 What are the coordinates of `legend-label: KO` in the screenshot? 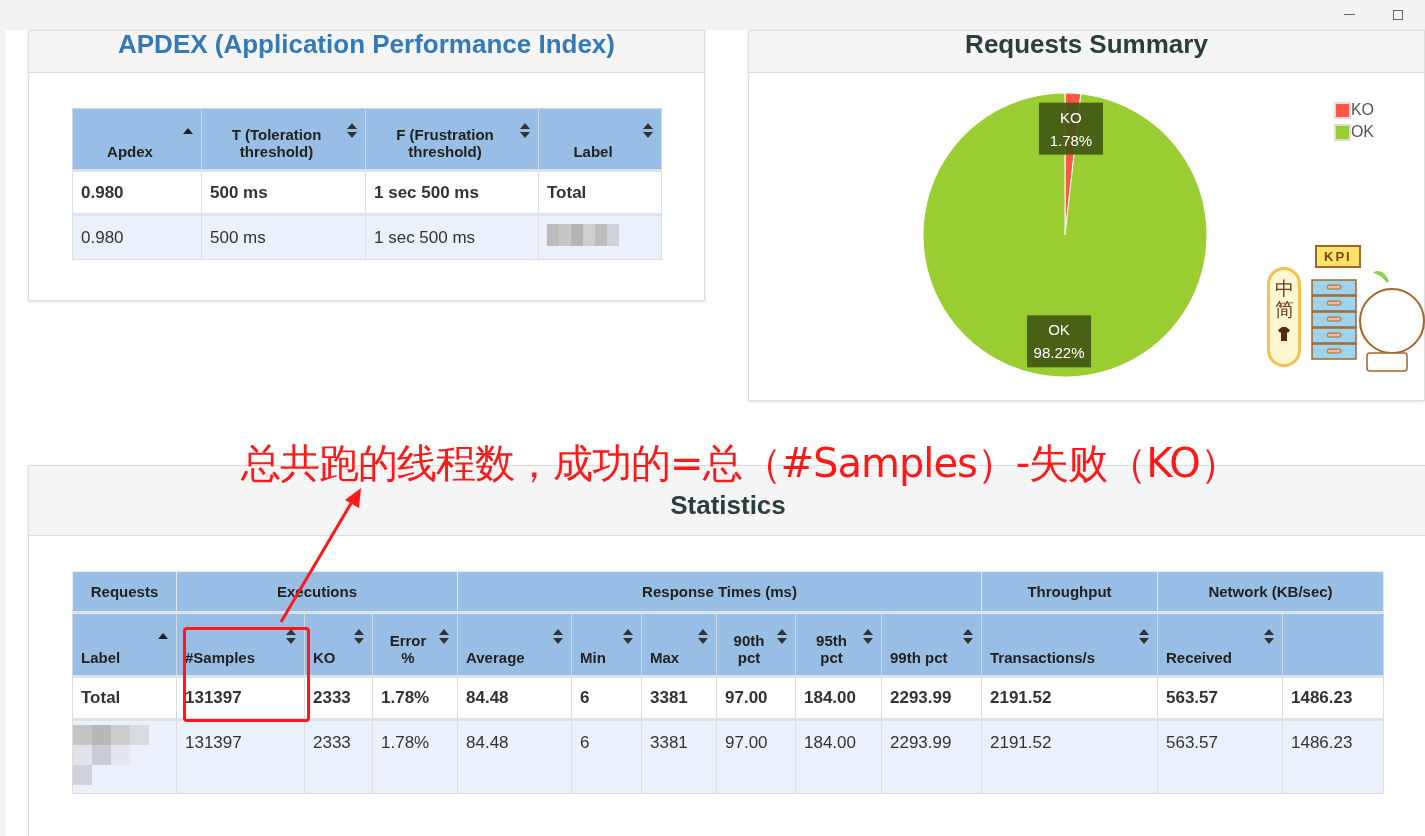 It's located at (1362, 110).